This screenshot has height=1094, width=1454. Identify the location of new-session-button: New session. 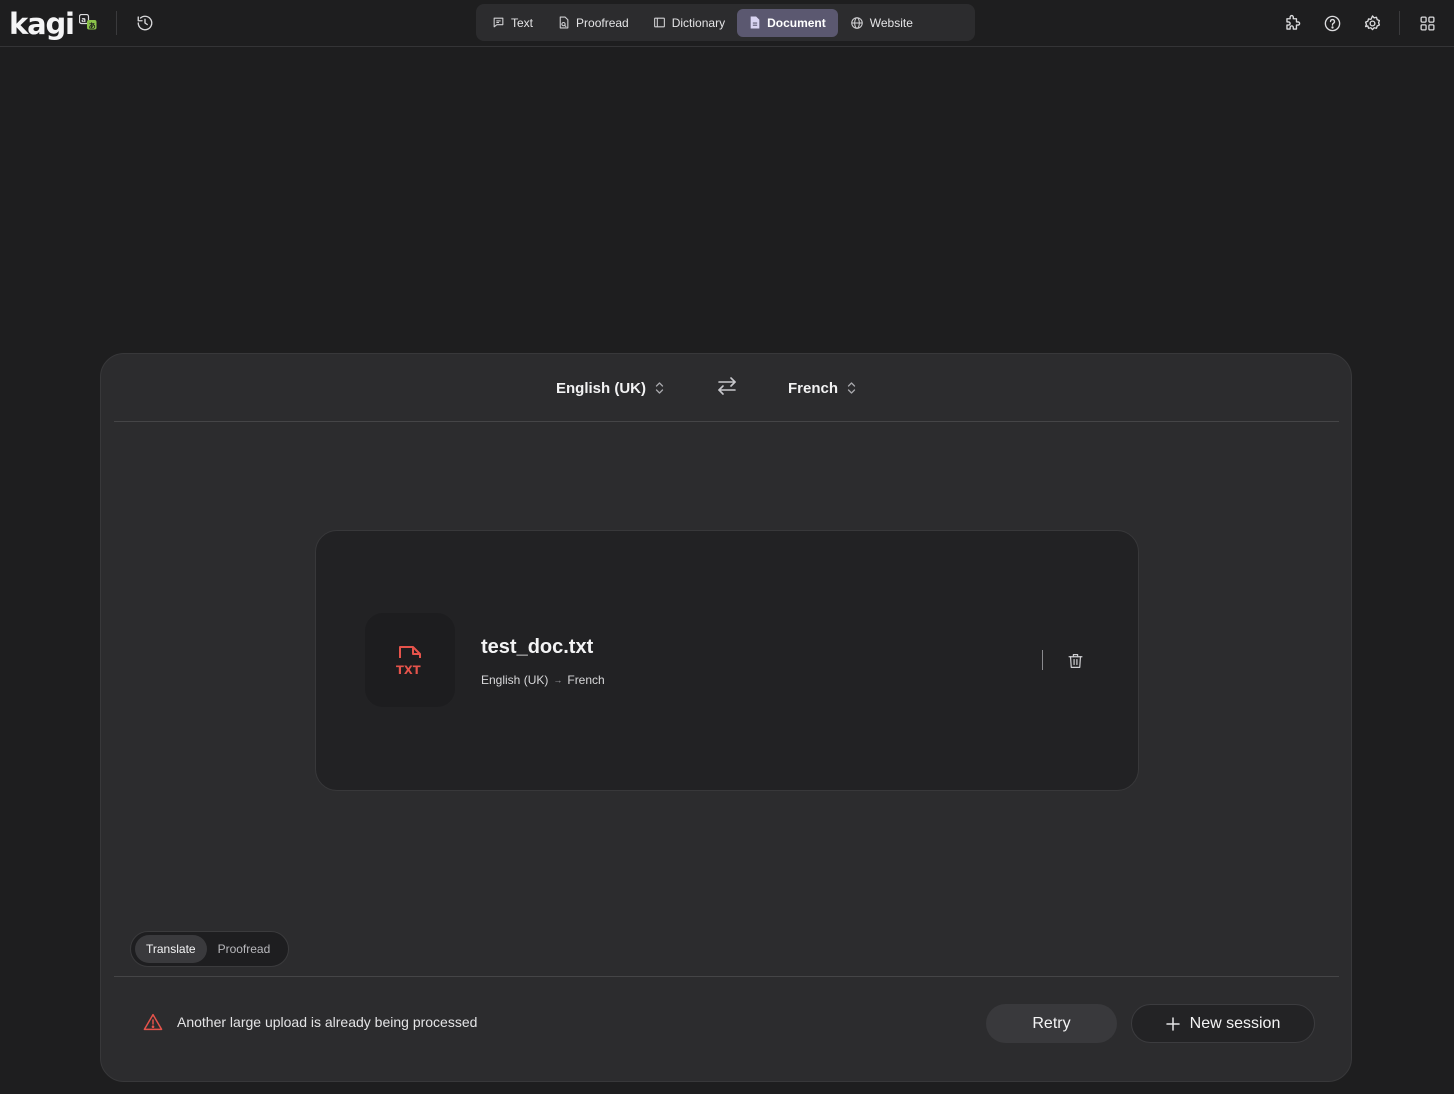
(1223, 1023).